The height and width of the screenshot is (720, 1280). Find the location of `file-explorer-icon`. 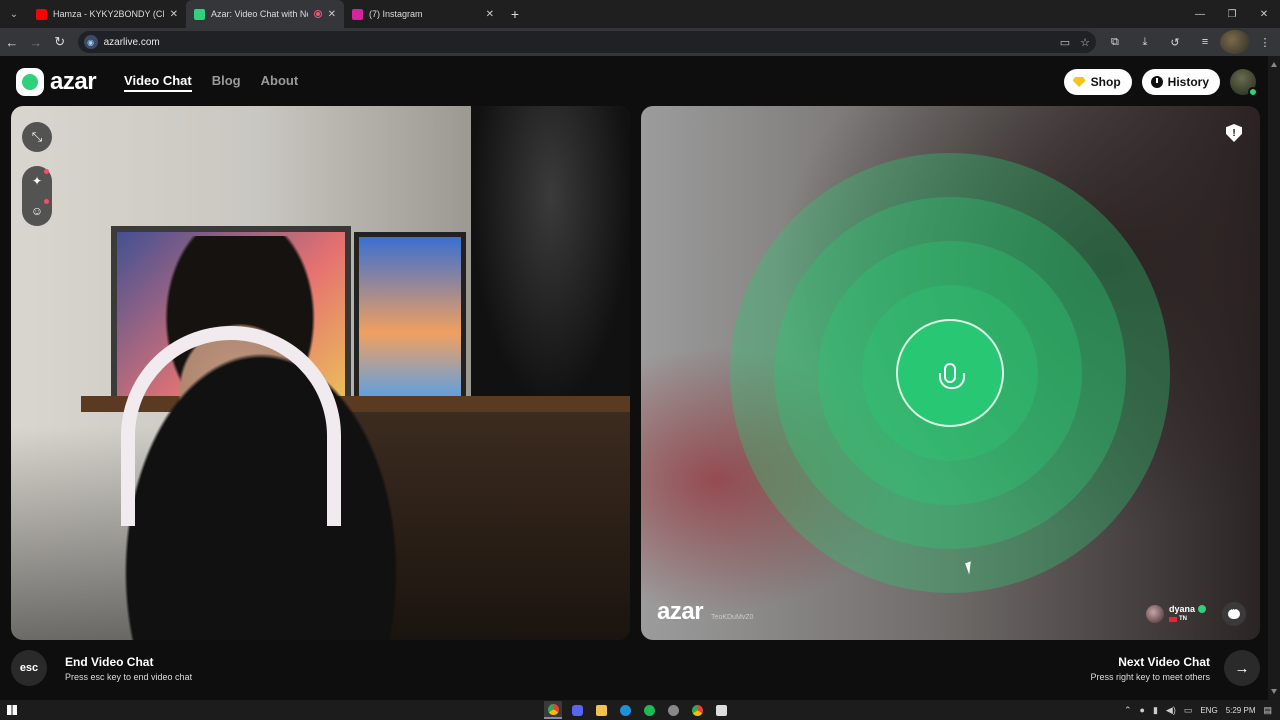

file-explorer-icon is located at coordinates (601, 710).